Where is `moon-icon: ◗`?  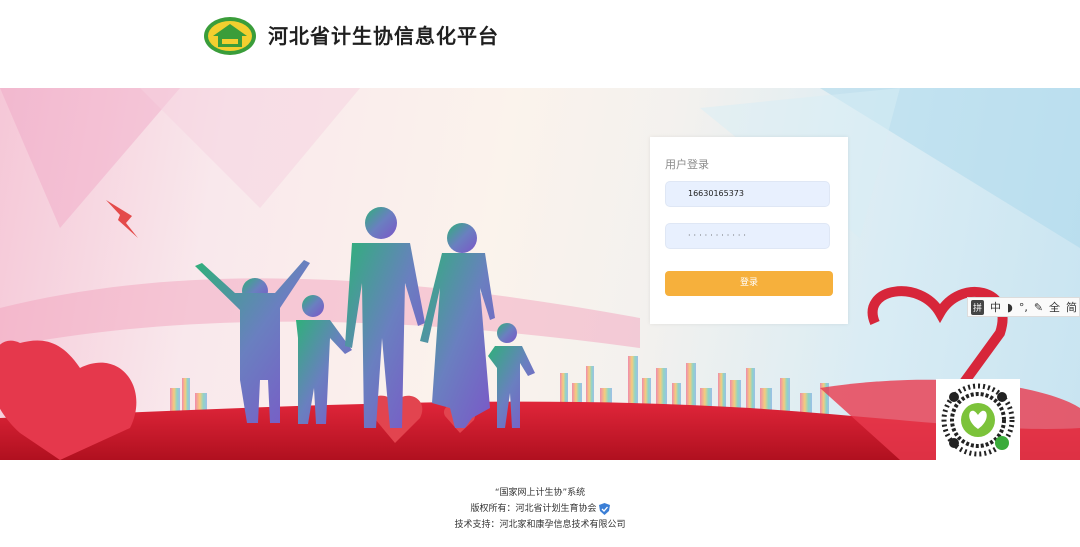
moon-icon: ◗ is located at coordinates (1010, 307).